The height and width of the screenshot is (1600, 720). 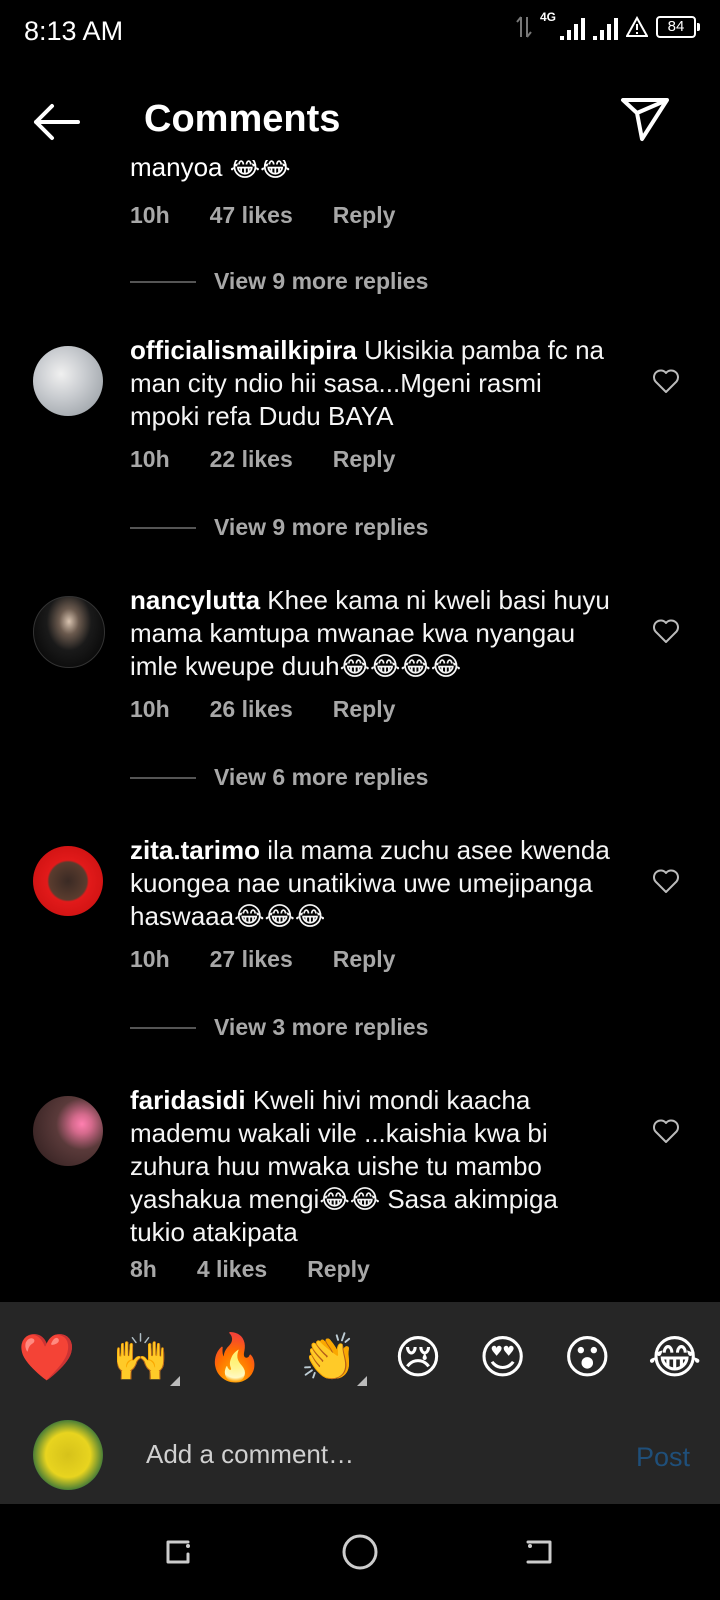 I want to click on comment-meta: 10h 22 likes Reply, so click(x=262, y=459).